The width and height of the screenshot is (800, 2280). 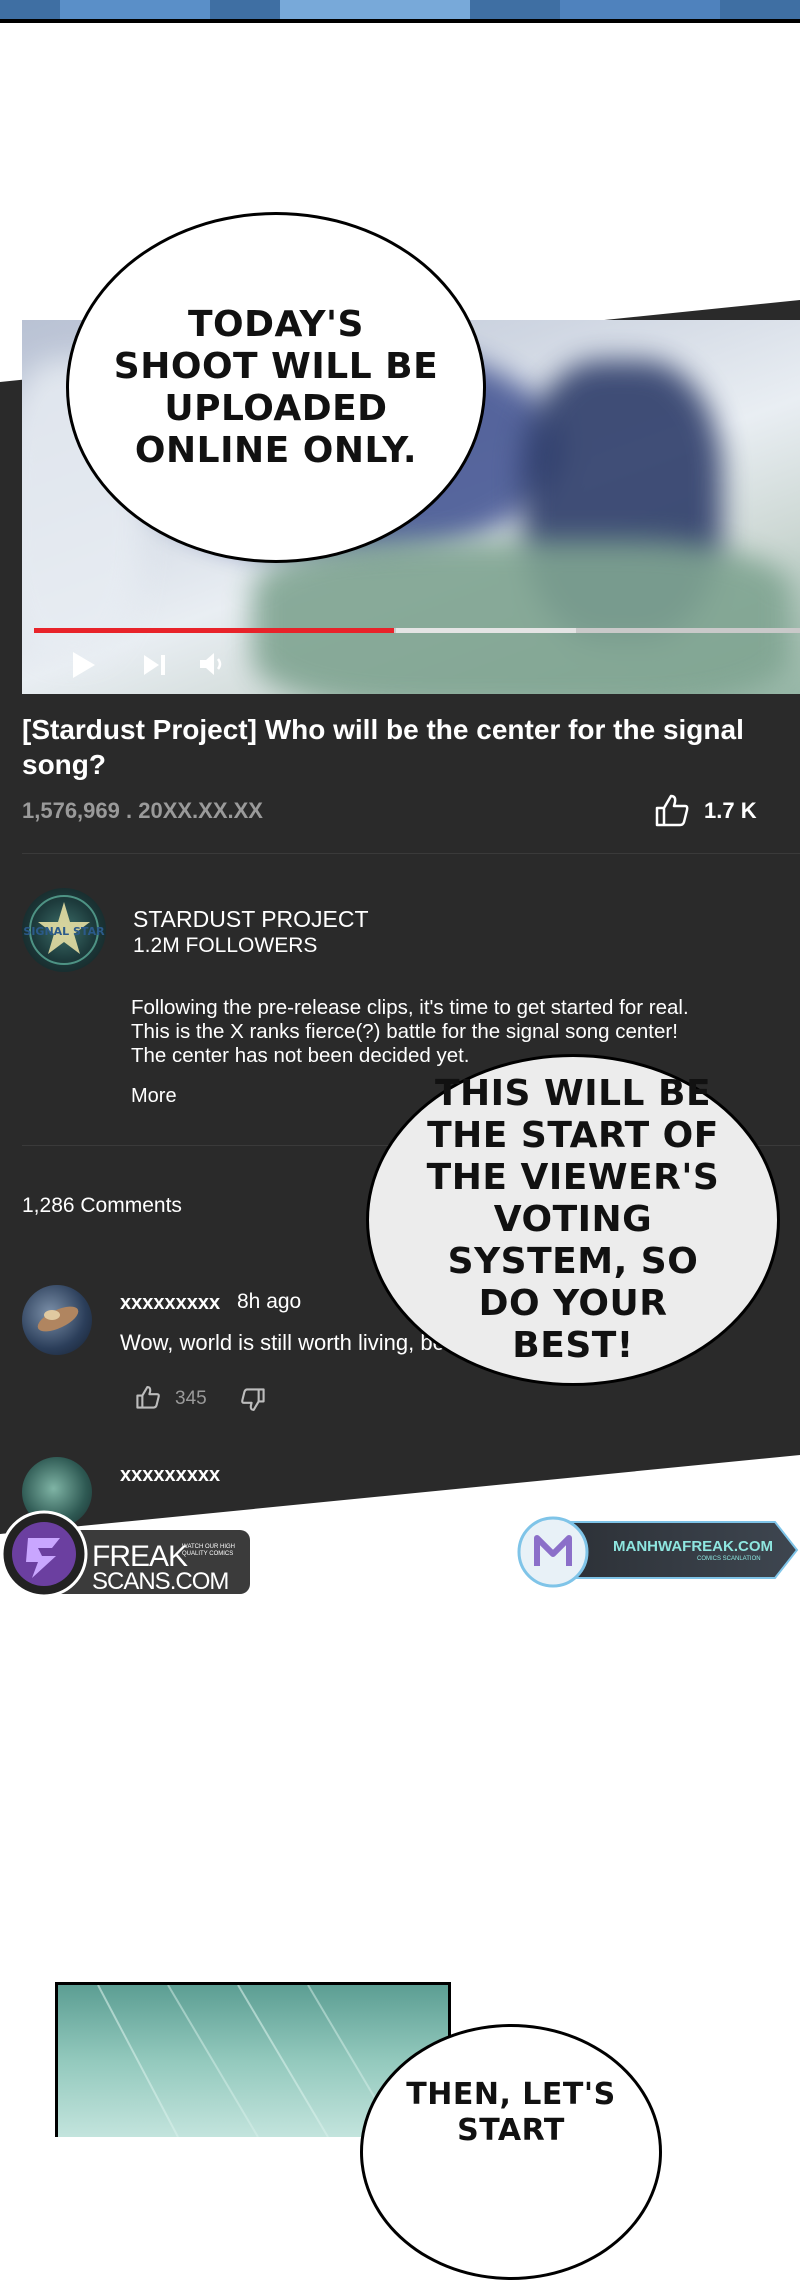 I want to click on skip-next-icon, so click(x=155, y=667).